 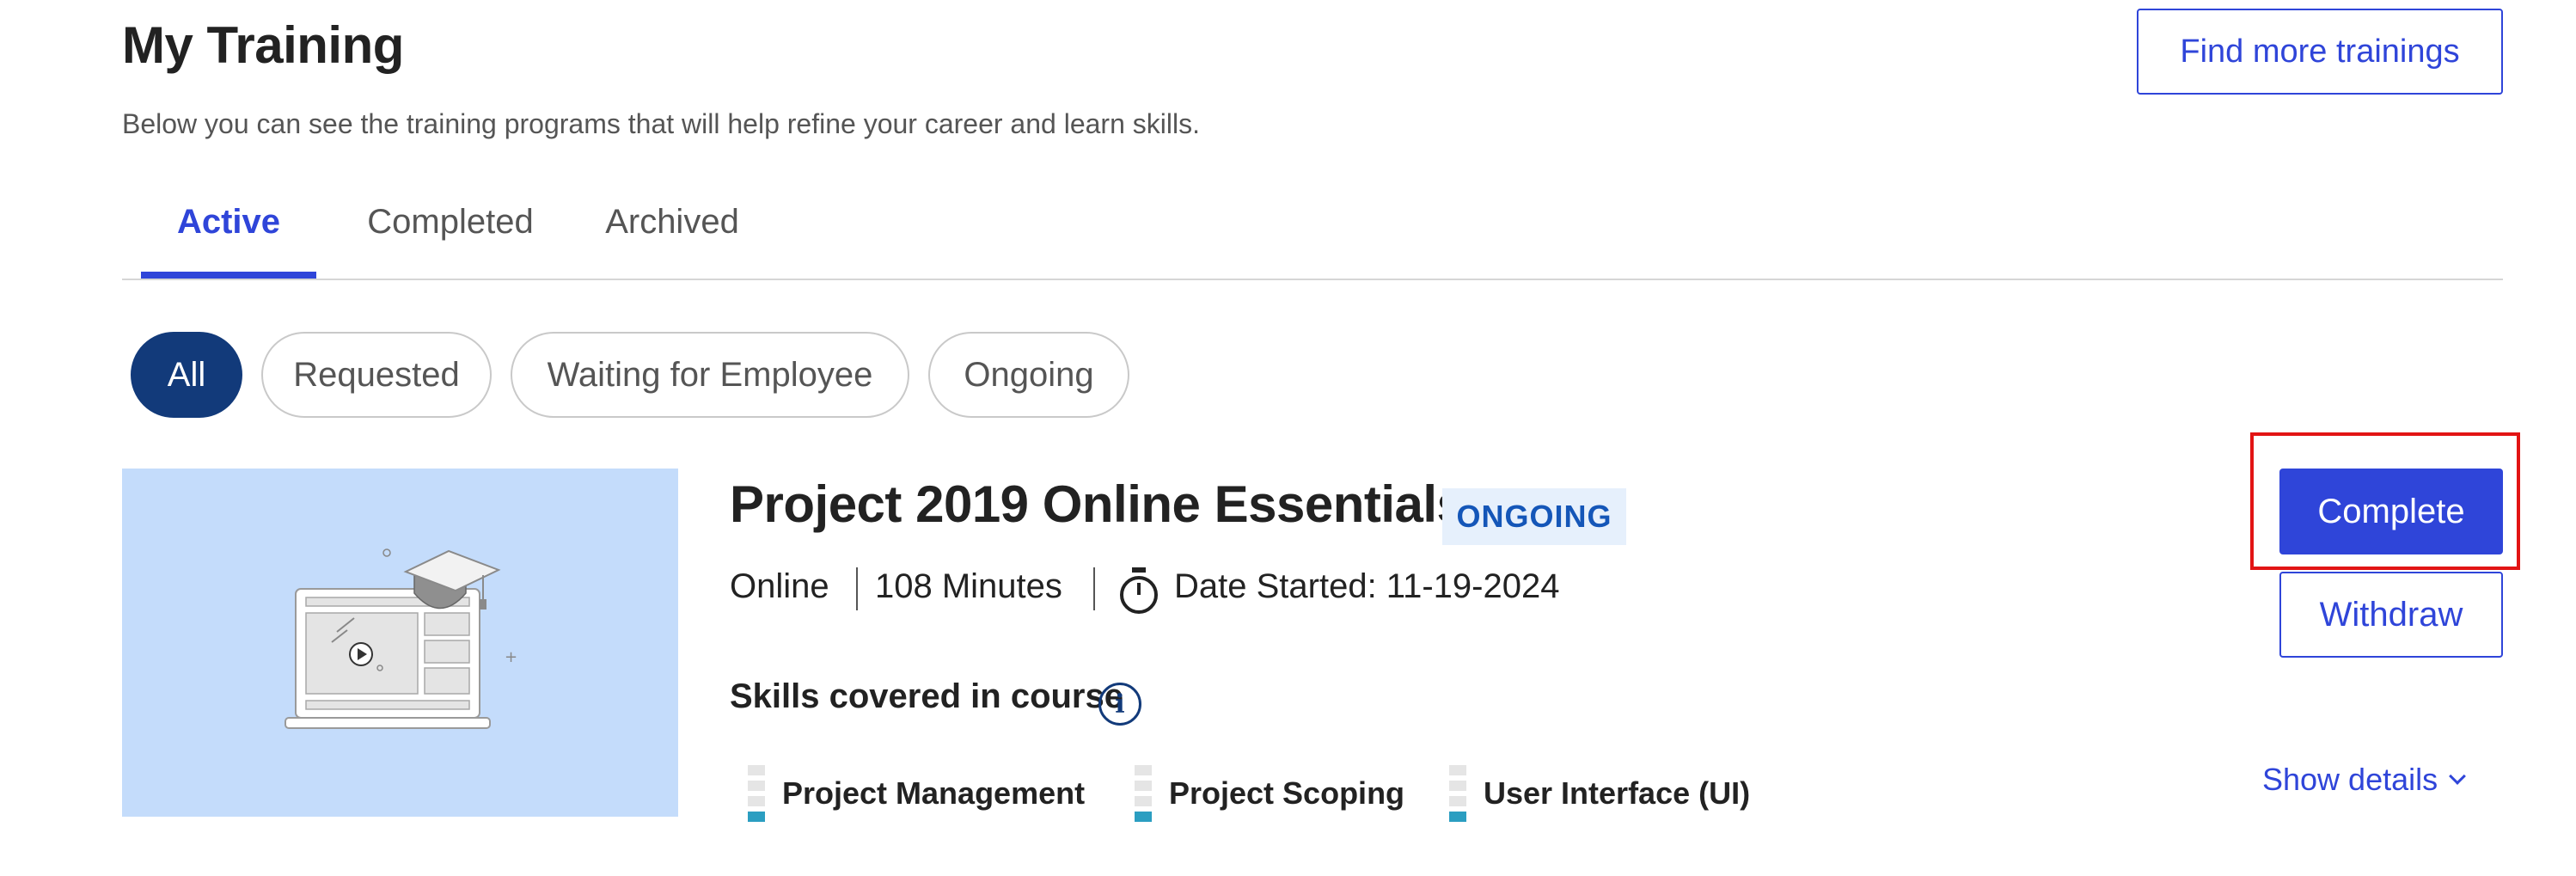 I want to click on course-title: Project 2019 Online Essentials, so click(x=1097, y=504).